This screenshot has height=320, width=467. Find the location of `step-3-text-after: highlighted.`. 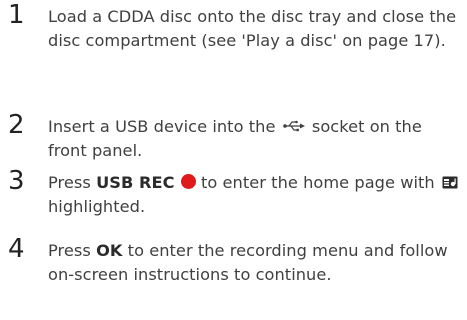

step-3-text-after: highlighted. is located at coordinates (97, 206).